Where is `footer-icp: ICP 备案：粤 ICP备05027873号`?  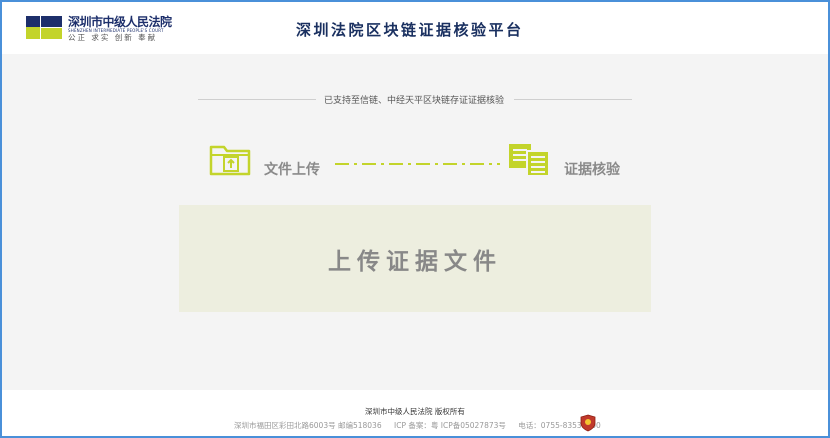 footer-icp: ICP 备案：粤 ICP备05027873号 is located at coordinates (450, 425).